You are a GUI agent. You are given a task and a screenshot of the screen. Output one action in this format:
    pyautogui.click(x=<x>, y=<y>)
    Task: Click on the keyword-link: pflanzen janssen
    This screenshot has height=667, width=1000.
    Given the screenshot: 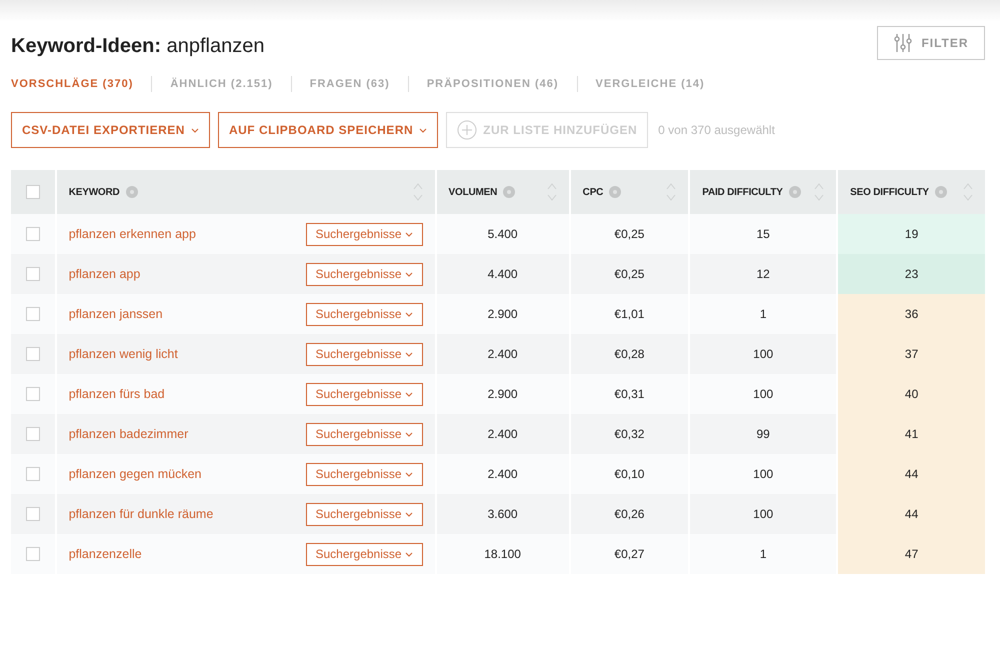 What is the action you would take?
    pyautogui.click(x=115, y=314)
    